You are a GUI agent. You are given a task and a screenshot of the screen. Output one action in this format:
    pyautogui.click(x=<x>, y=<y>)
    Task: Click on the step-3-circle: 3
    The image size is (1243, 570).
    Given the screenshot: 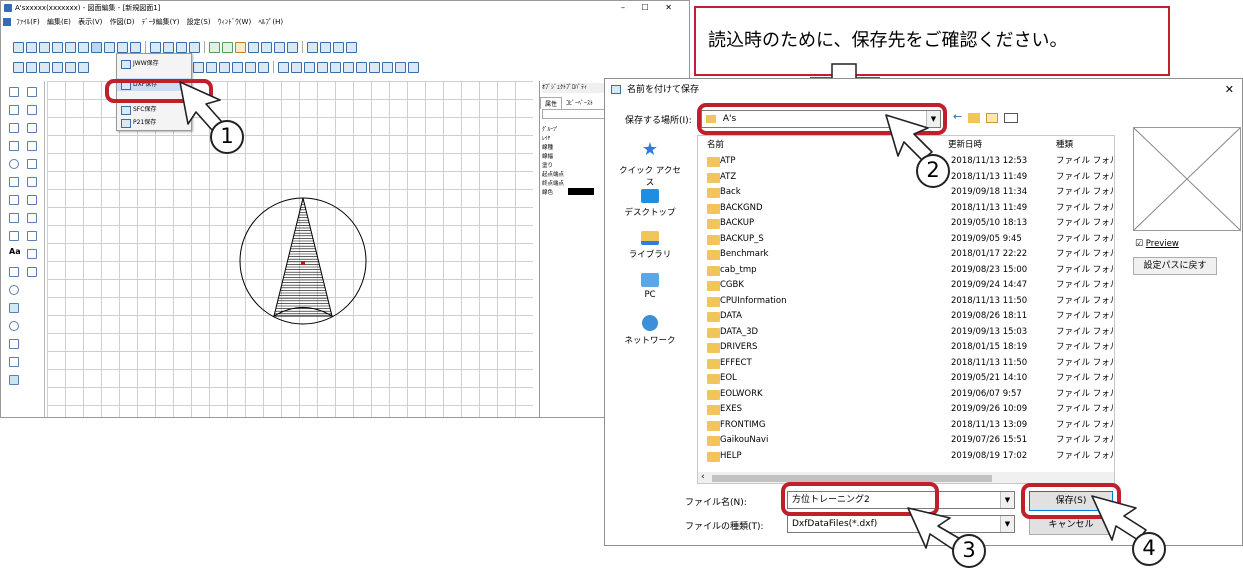 What is the action you would take?
    pyautogui.click(x=969, y=551)
    